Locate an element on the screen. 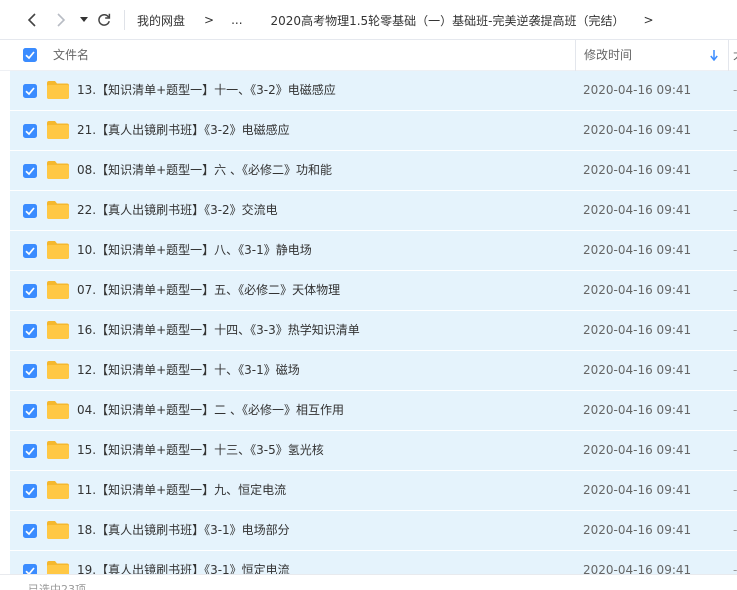 The image size is (737, 590). file-name: 04.【知识清单+题型一】二 、《必修一》相互作用 is located at coordinates (210, 410).